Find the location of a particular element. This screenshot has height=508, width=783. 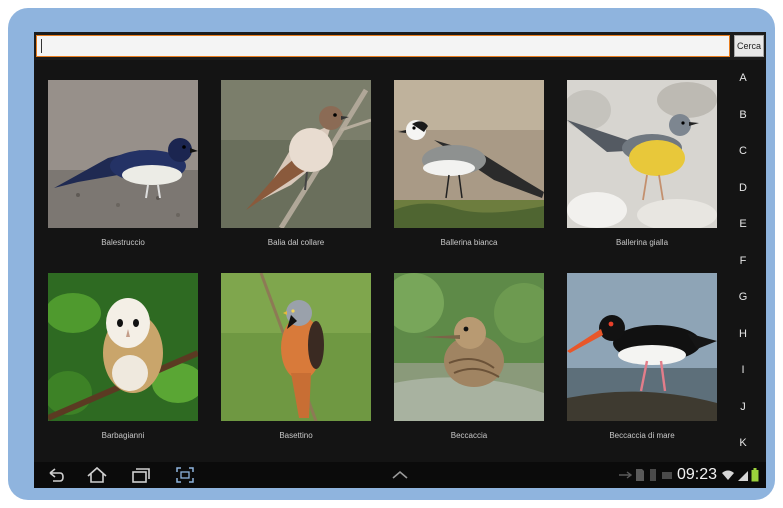

bird-name: Barbagianni is located at coordinates (123, 435).